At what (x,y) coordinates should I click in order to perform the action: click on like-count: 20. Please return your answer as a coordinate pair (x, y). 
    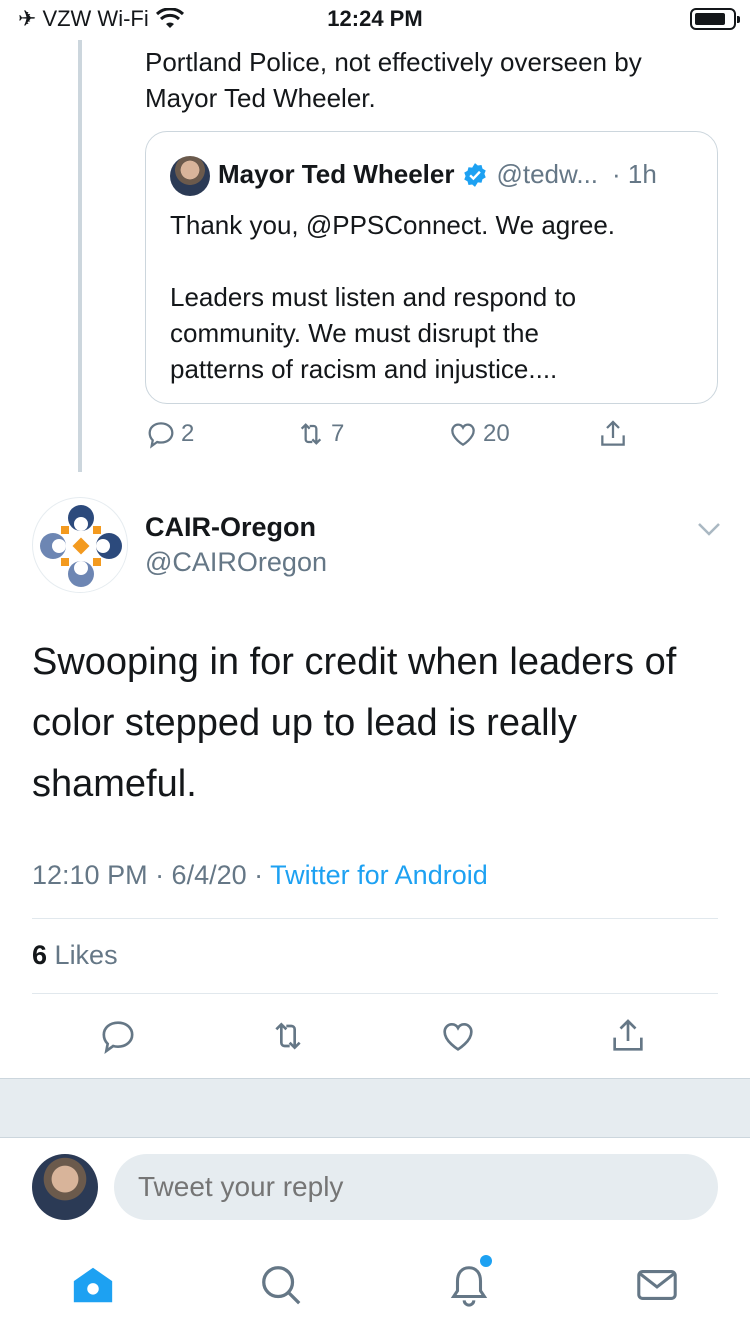
    Looking at the image, I should click on (496, 433).